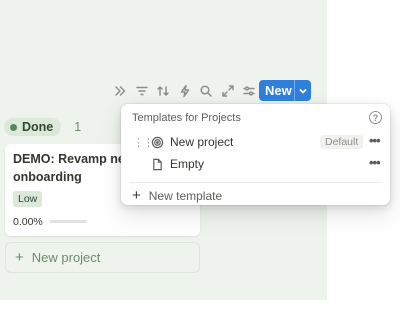 The width and height of the screenshot is (400, 334). I want to click on menu-header: Templates for Projects, so click(186, 118).